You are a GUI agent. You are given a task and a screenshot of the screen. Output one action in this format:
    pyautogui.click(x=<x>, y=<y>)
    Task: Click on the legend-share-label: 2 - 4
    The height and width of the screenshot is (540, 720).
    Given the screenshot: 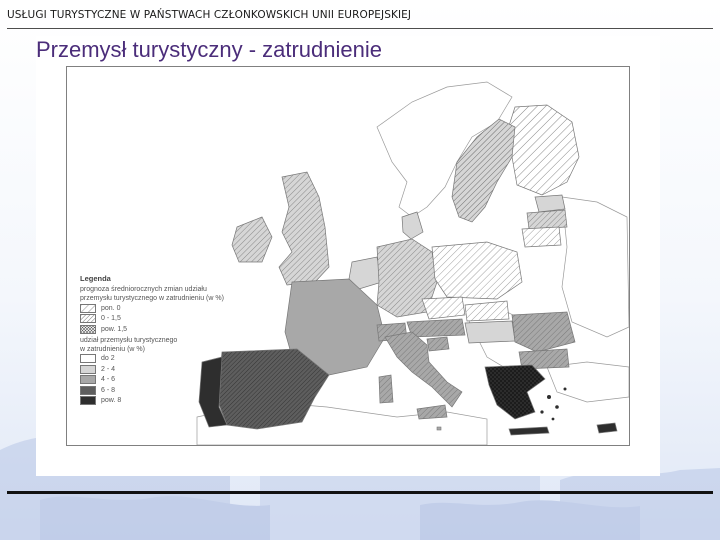 What is the action you would take?
    pyautogui.click(x=108, y=369)
    